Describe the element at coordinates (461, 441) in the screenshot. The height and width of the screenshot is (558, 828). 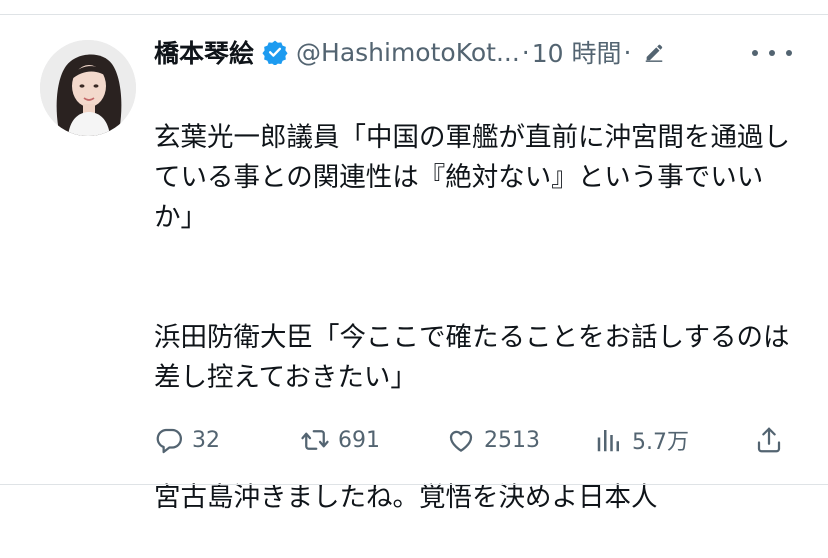
I see `like-icon` at that location.